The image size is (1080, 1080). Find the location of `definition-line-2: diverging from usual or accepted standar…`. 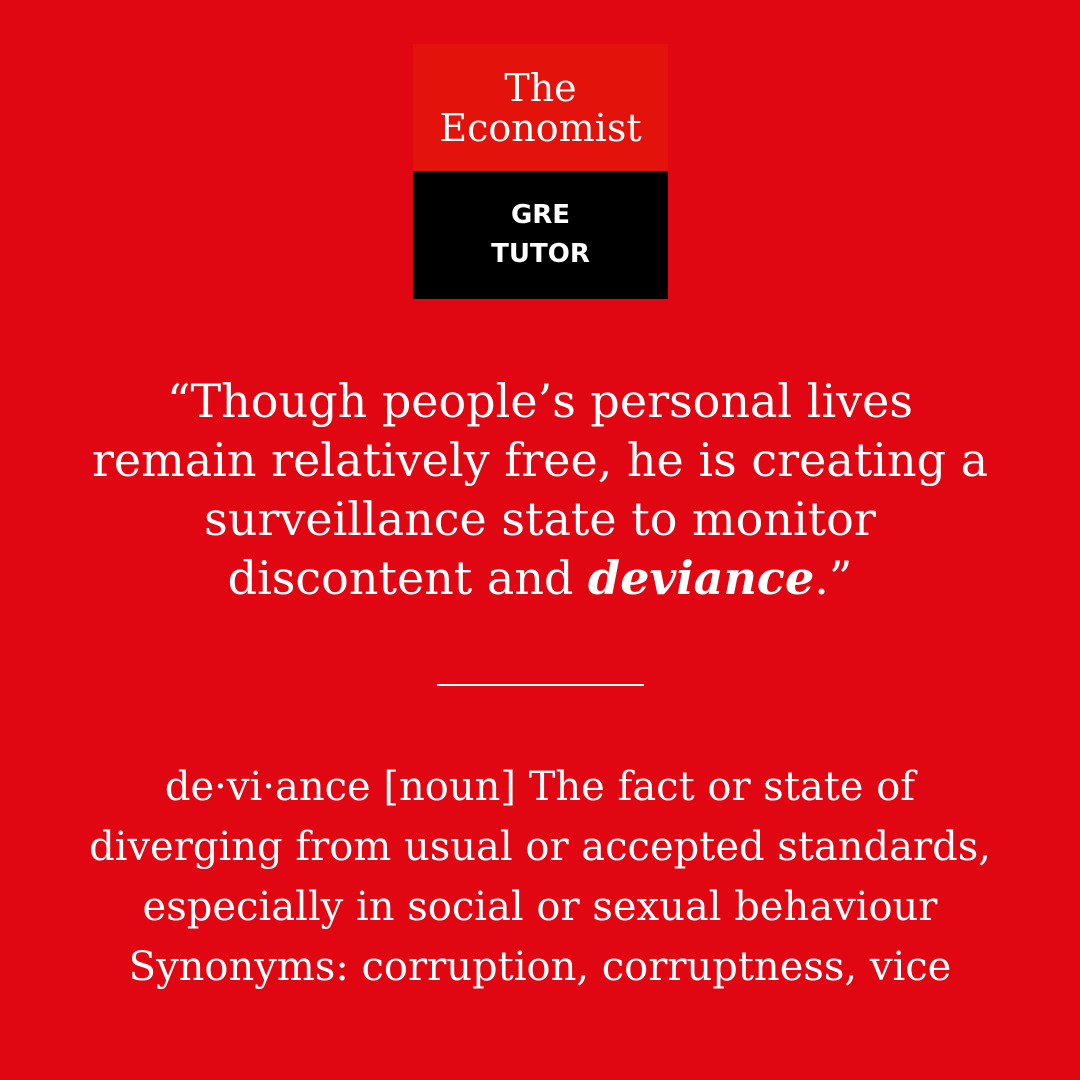

definition-line-2: diverging from usual or accepted standar… is located at coordinates (540, 847).